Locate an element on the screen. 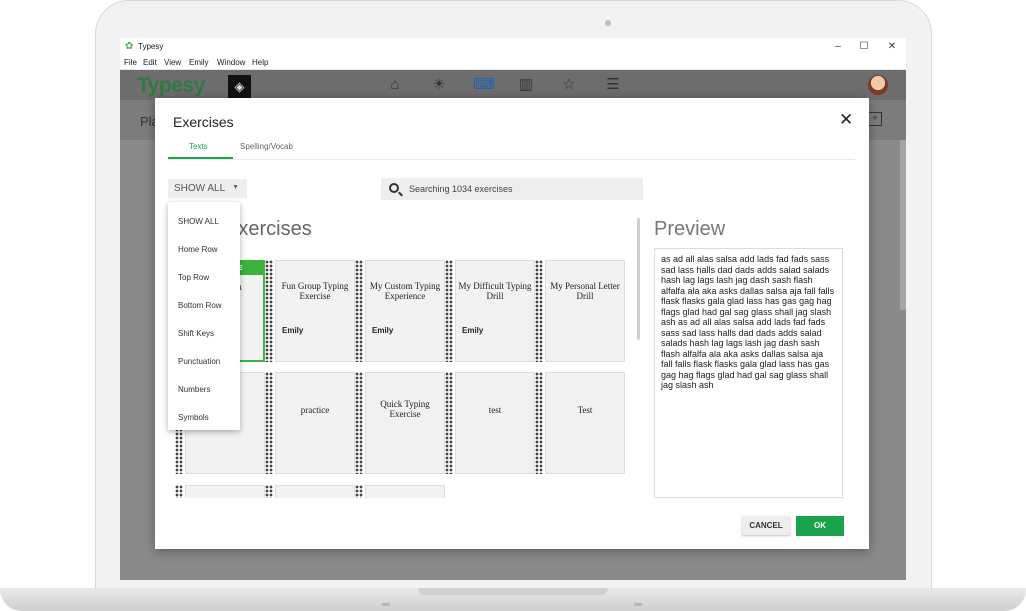 This screenshot has height=611, width=1026. exercise-card: test is located at coordinates (490, 423).